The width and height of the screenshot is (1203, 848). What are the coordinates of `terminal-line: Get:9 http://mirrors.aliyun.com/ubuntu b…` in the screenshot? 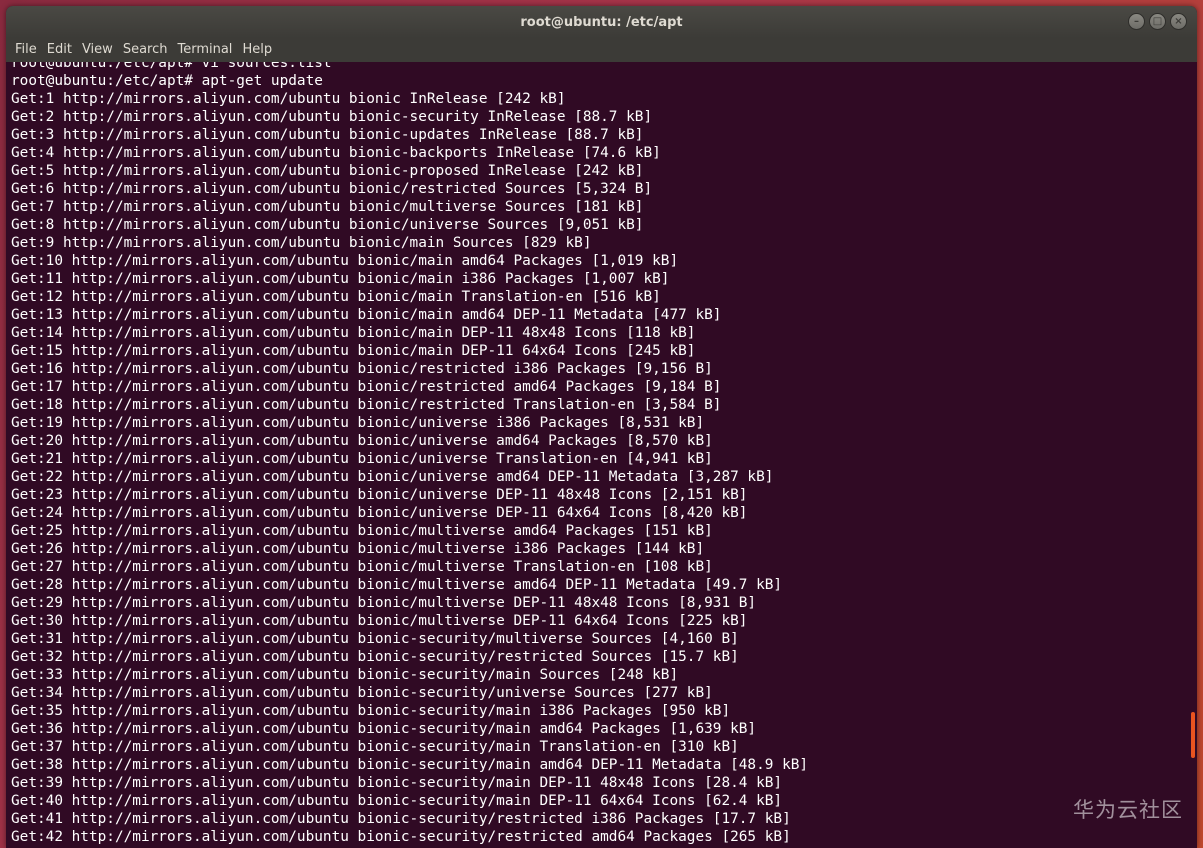 It's located at (301, 243).